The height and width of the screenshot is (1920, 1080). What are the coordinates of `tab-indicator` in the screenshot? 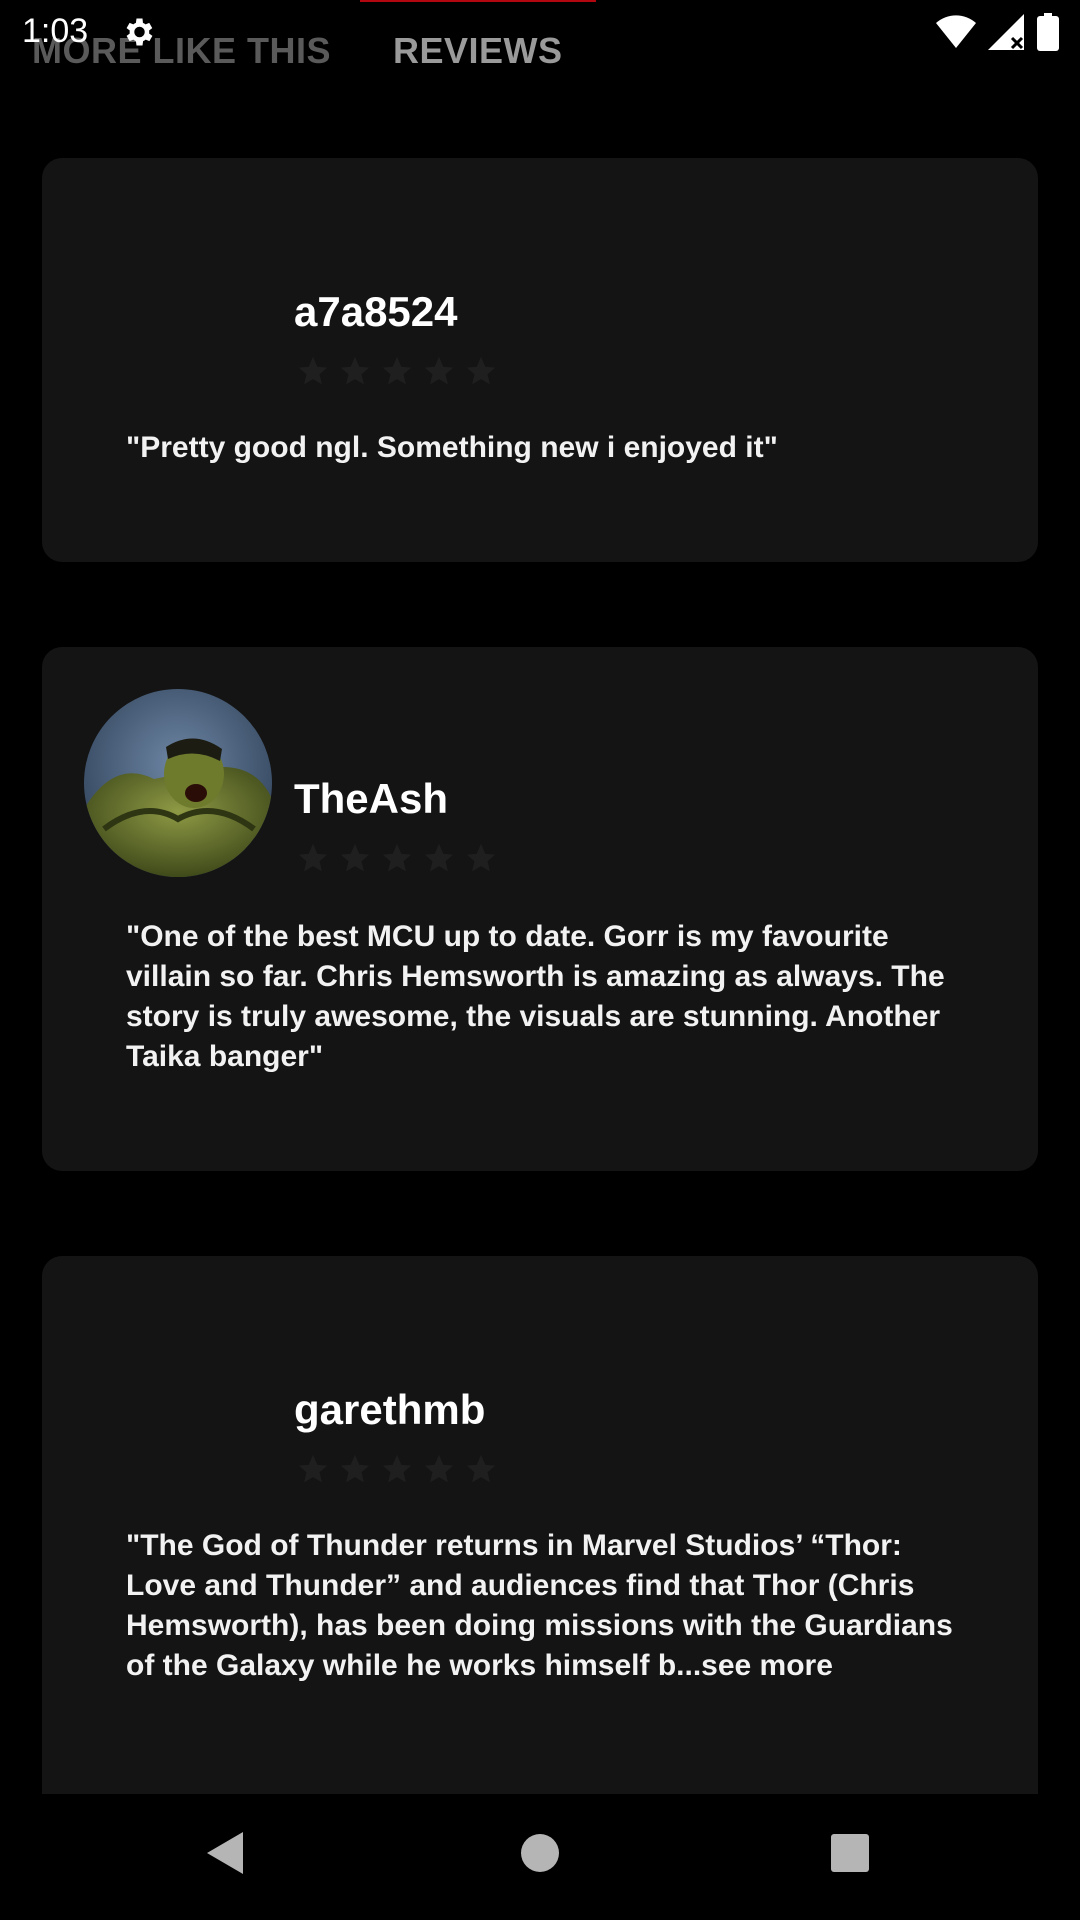 It's located at (478, 1).